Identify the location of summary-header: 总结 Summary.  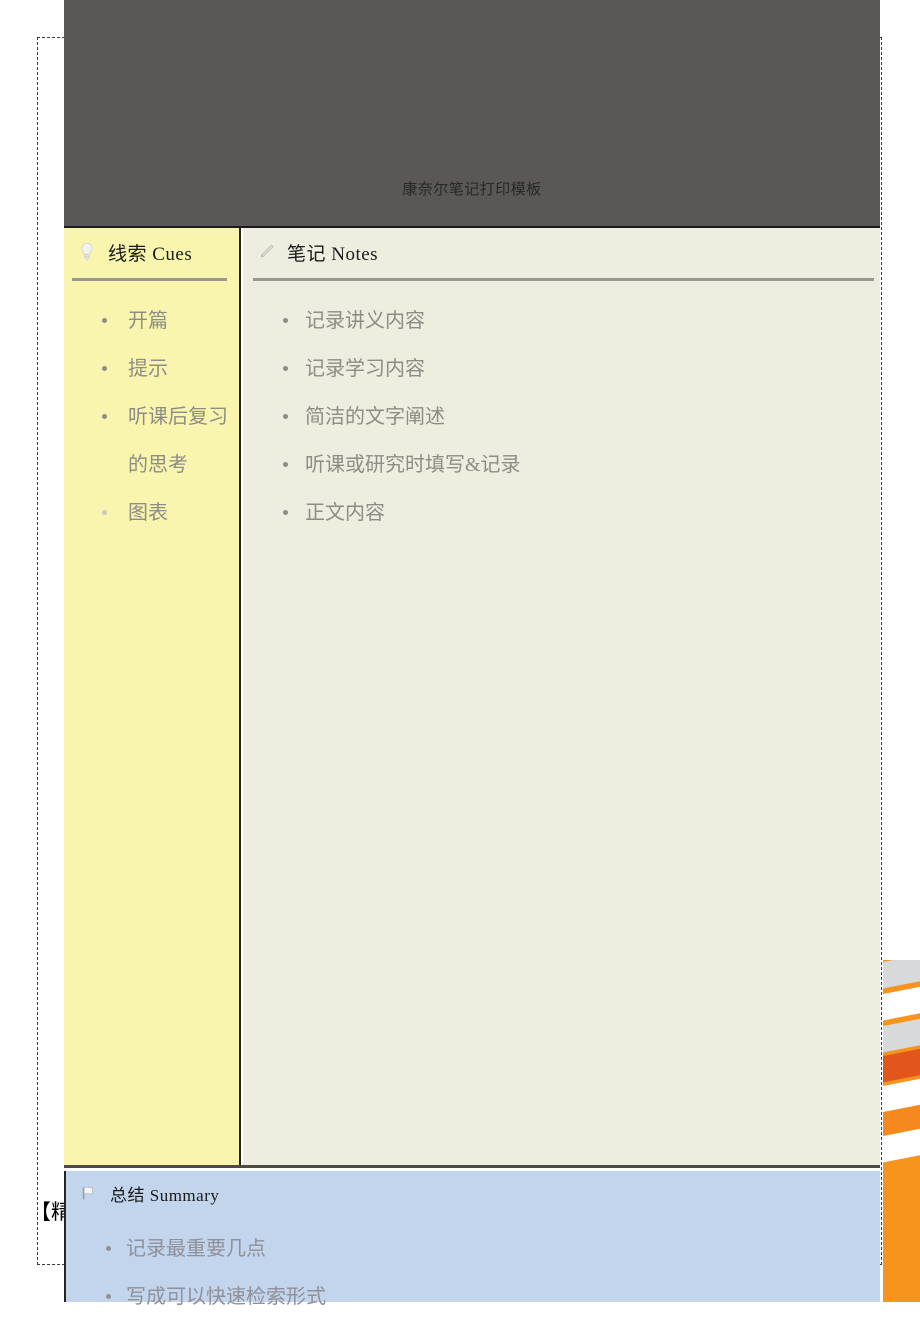
(473, 1193).